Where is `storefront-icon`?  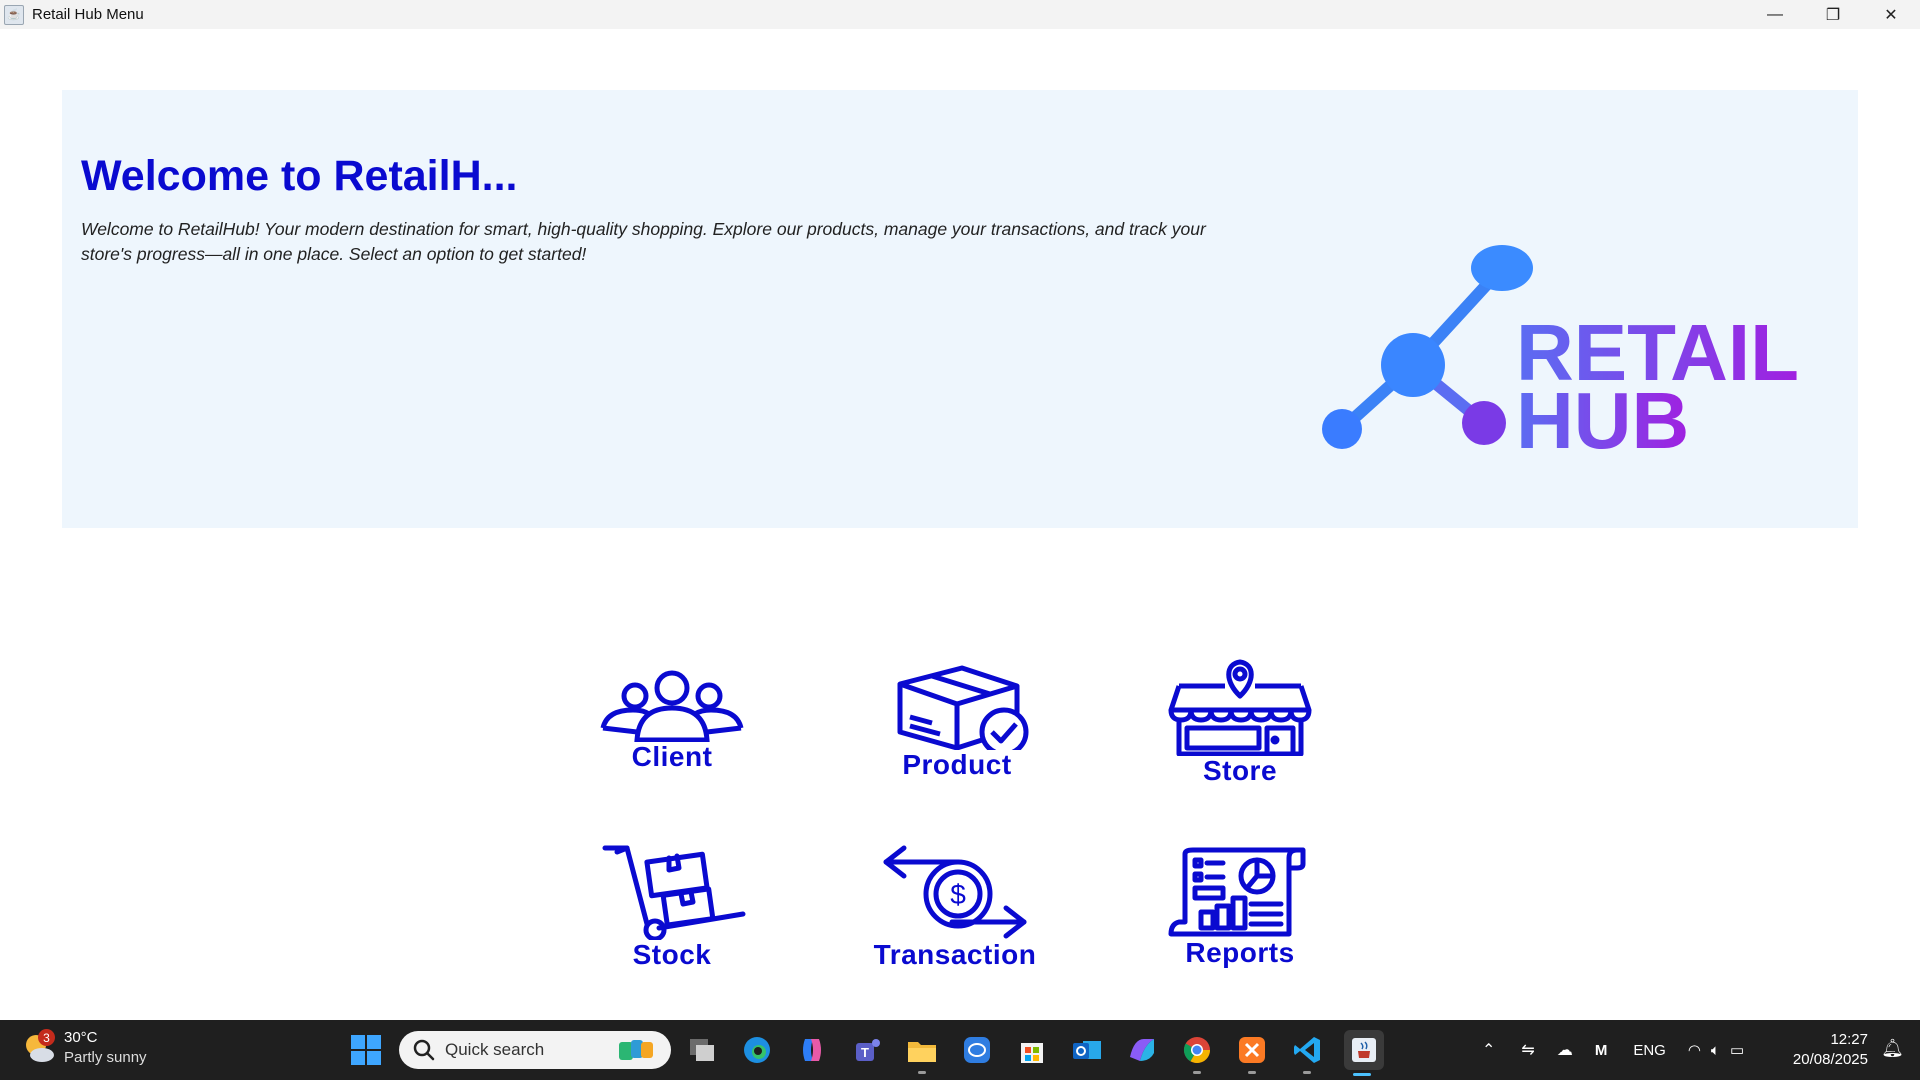
storefront-icon is located at coordinates (1240, 707).